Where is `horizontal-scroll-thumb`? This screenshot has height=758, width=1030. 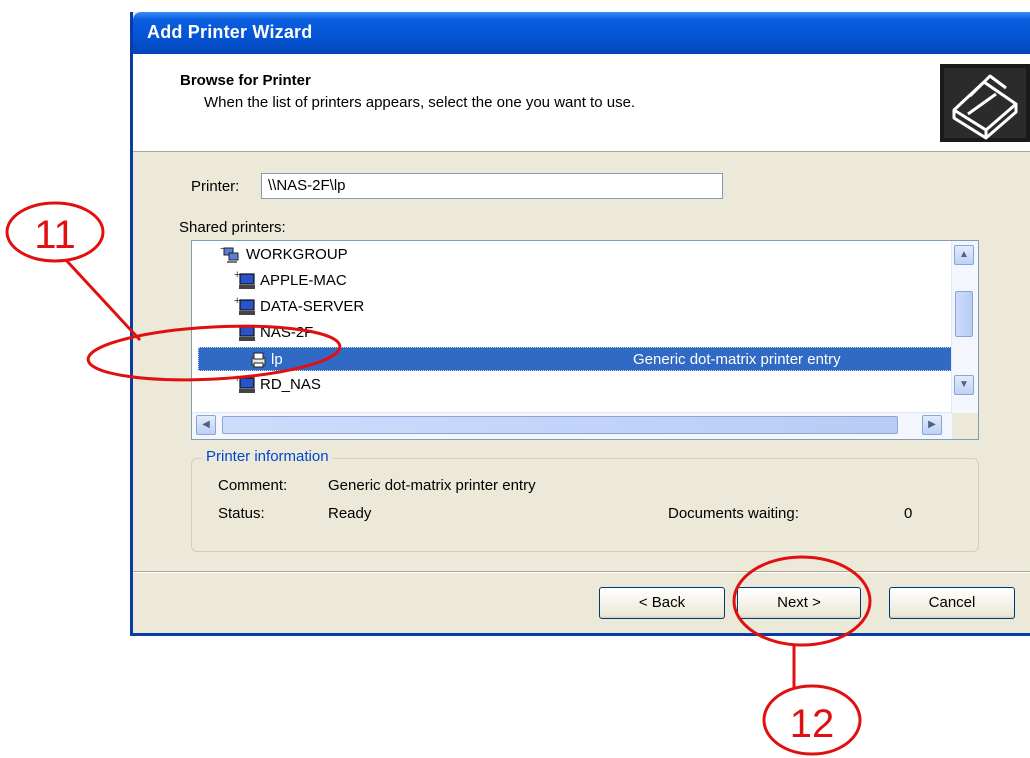
horizontal-scroll-thumb is located at coordinates (560, 425).